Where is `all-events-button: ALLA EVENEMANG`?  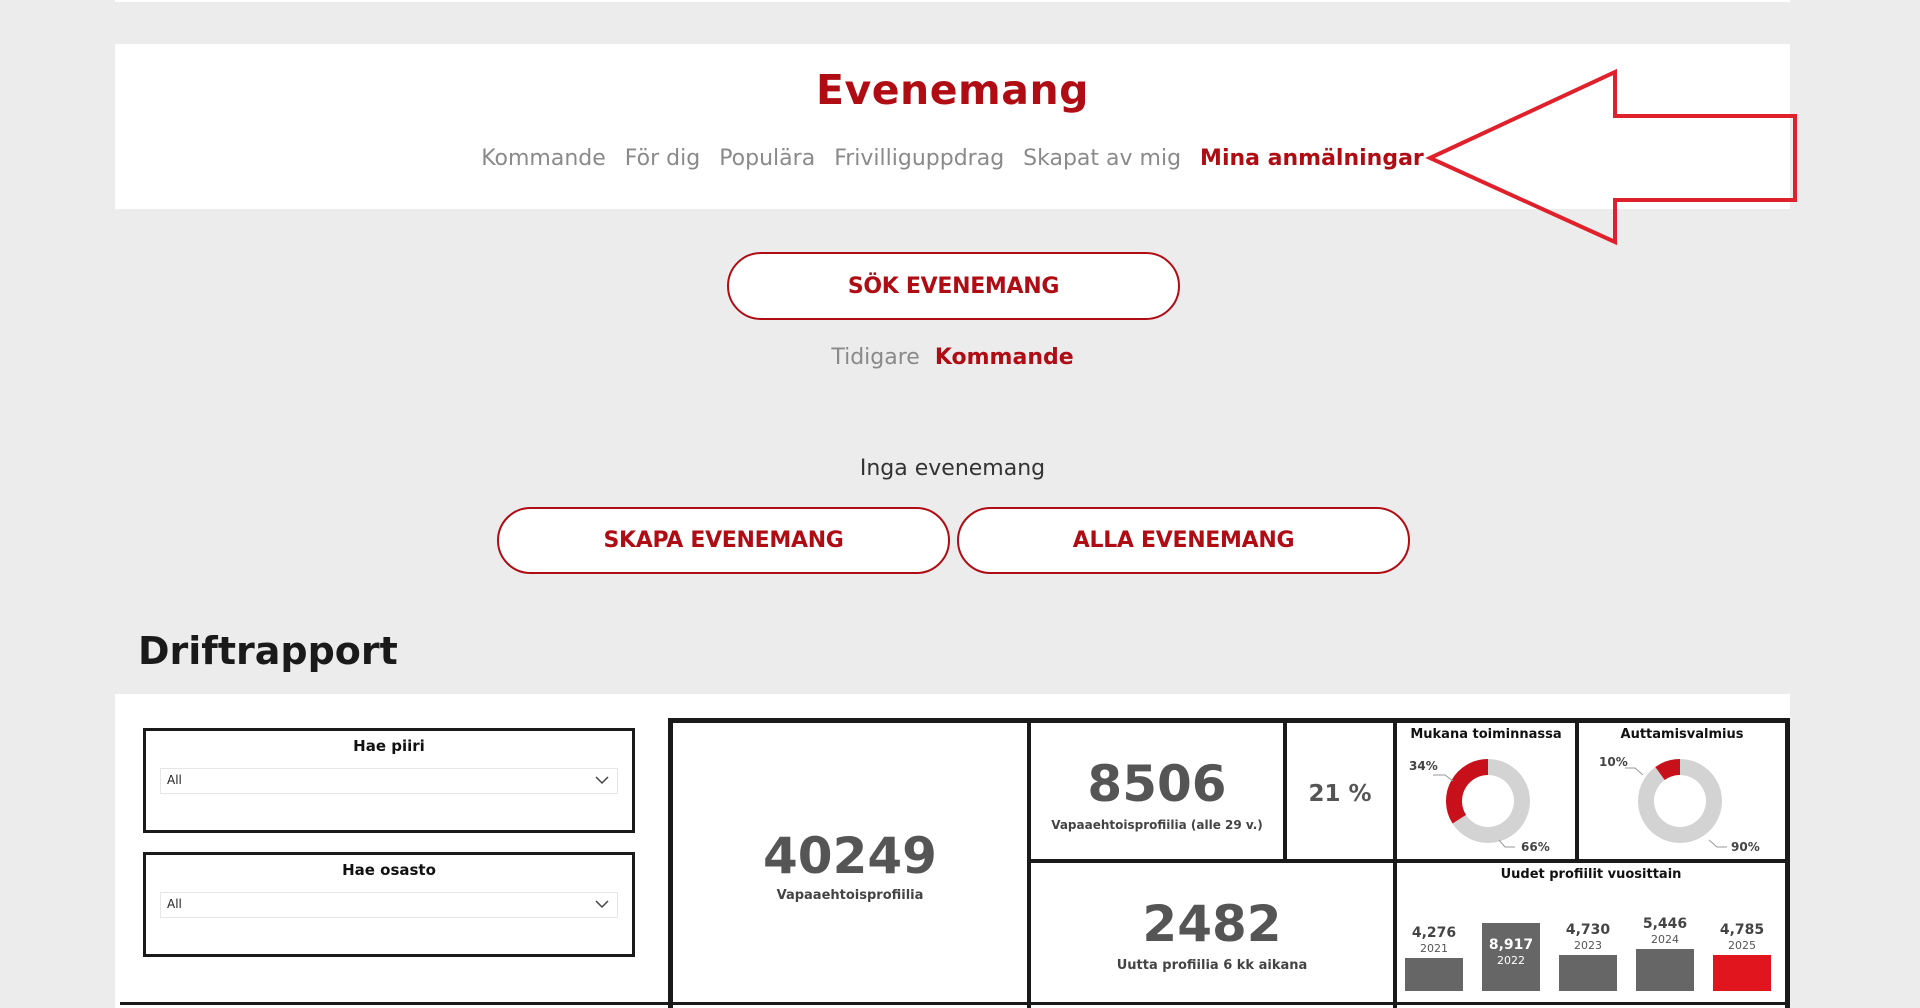
all-events-button: ALLA EVENEMANG is located at coordinates (1183, 540).